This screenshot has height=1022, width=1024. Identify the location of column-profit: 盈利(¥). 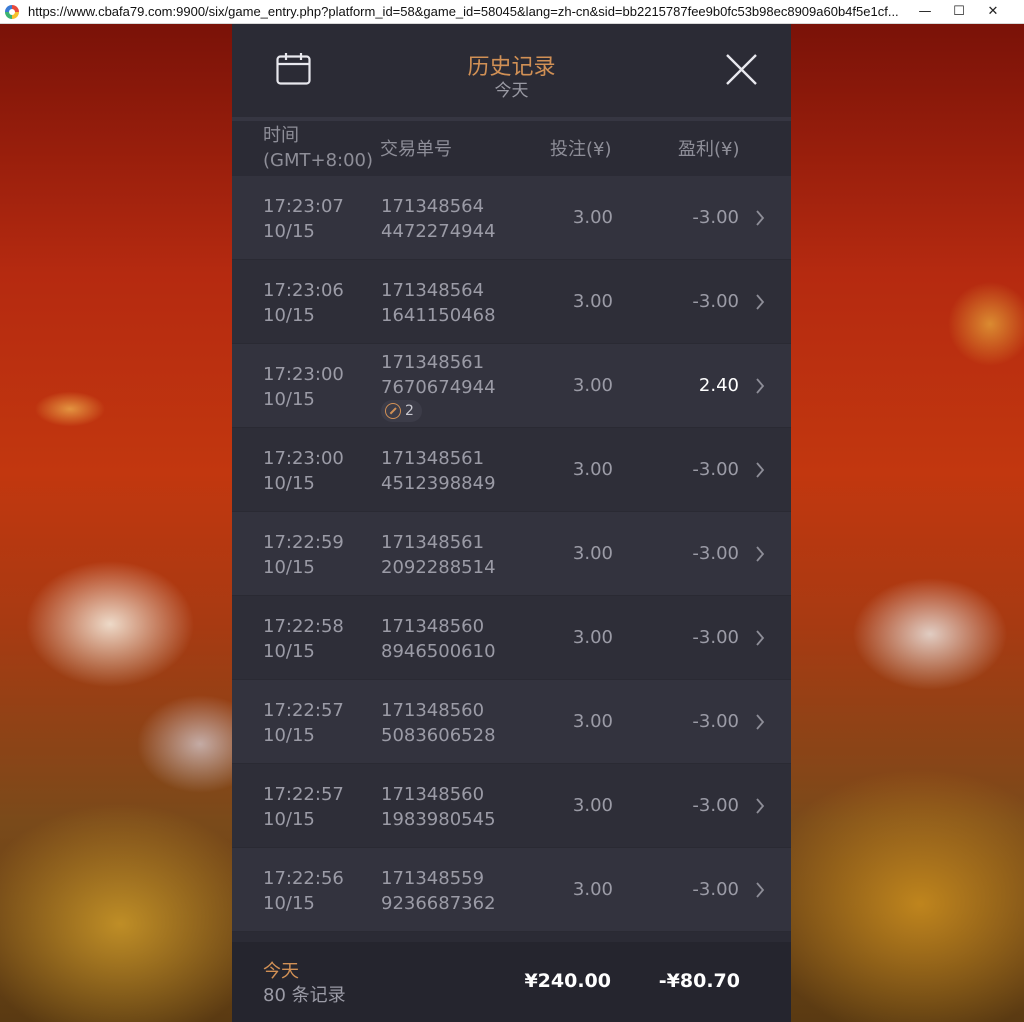
(709, 149).